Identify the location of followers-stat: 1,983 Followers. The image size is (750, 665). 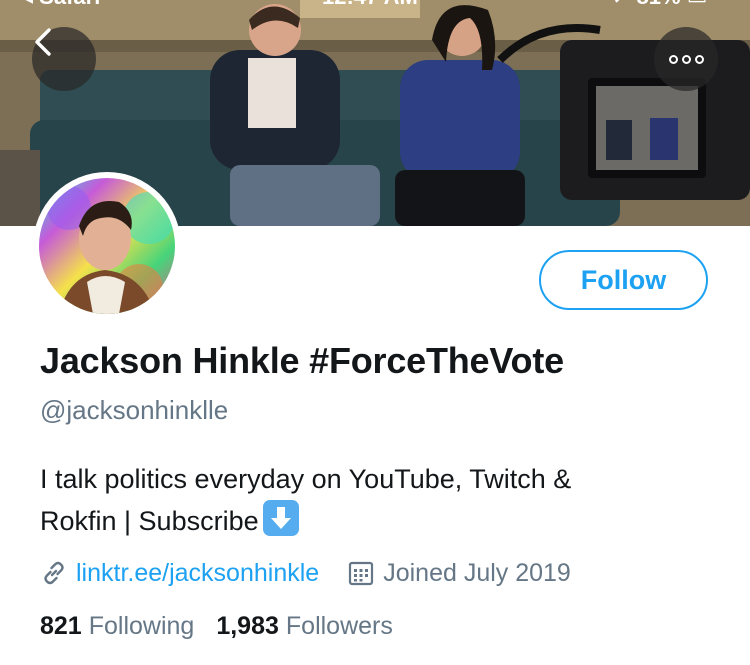
(304, 626).